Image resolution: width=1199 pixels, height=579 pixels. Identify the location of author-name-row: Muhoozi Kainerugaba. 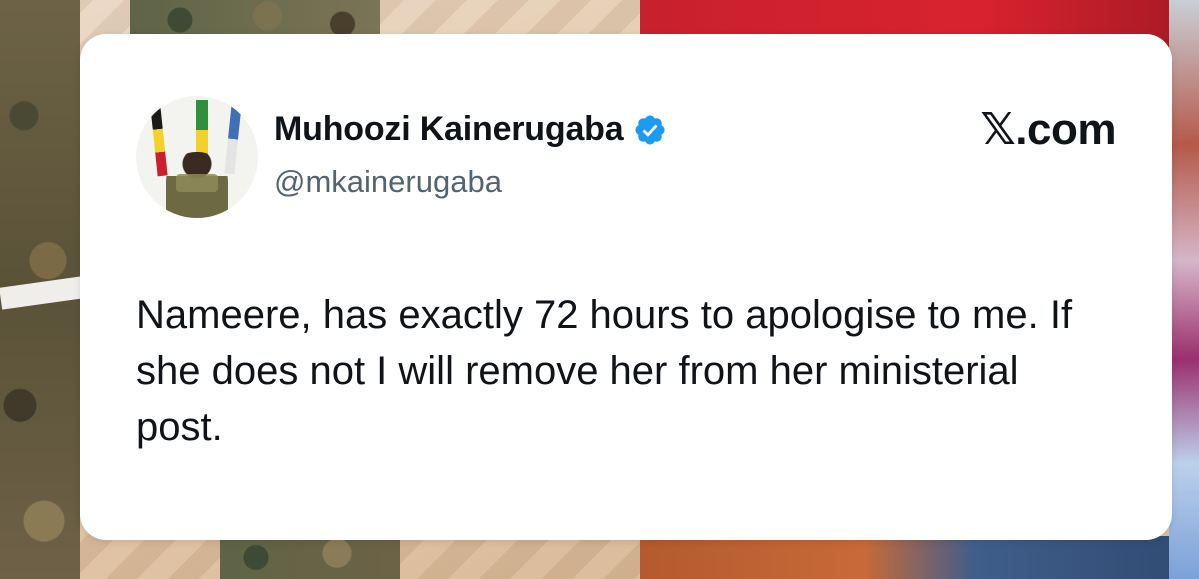
(470, 129).